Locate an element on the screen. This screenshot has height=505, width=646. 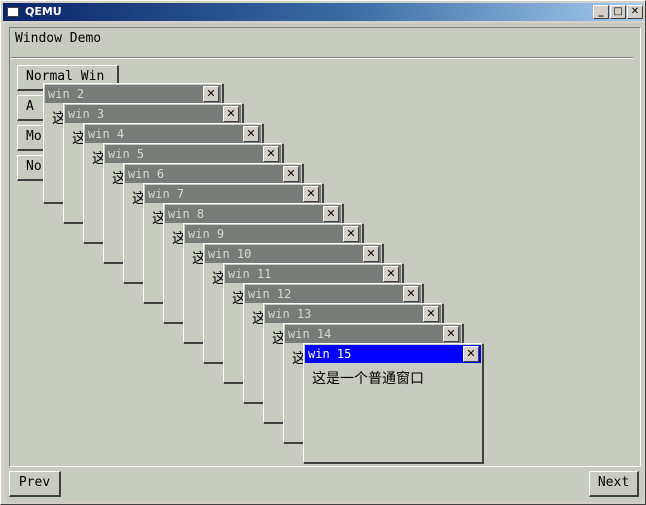
child-window-title: win 15 is located at coordinates (330, 354).